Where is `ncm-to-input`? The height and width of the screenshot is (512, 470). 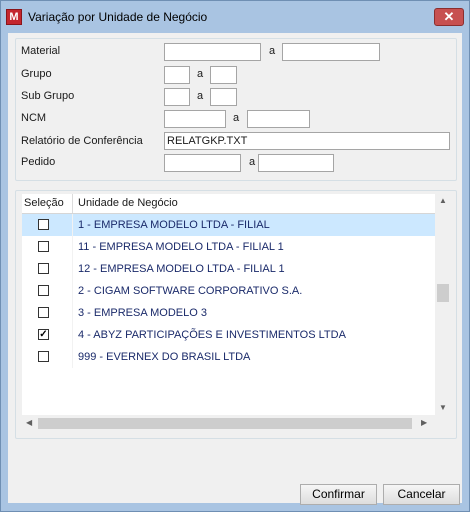
ncm-to-input is located at coordinates (278, 119).